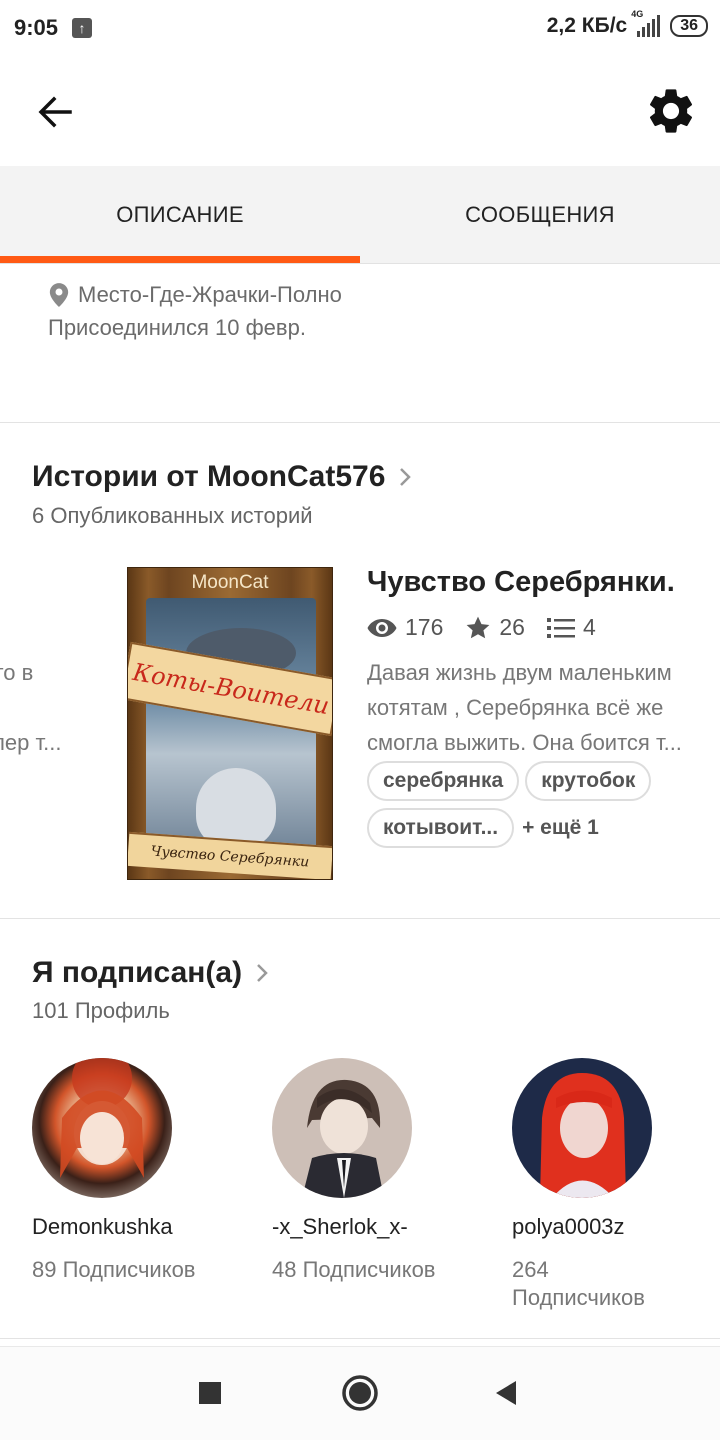 Image resolution: width=720 pixels, height=1440 pixels. Describe the element at coordinates (512, 627) in the screenshot. I see `votes-count: 26` at that location.